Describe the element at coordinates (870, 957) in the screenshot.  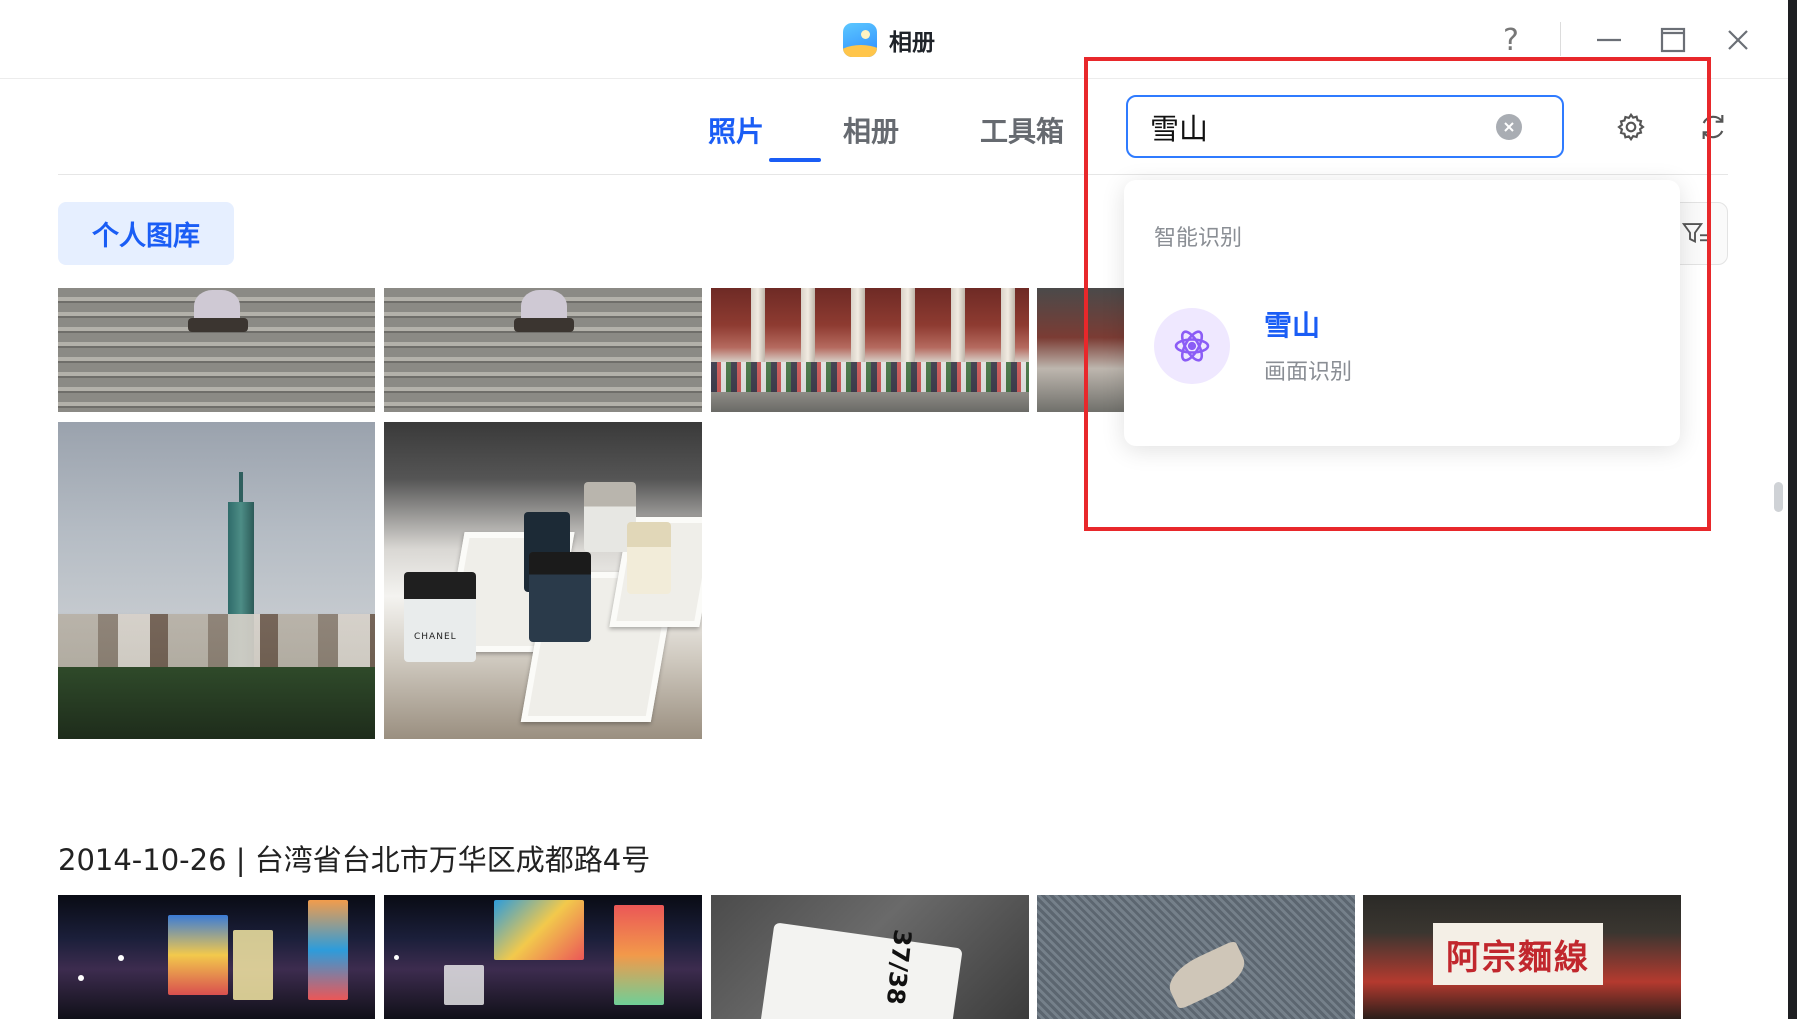
I see `photo-thumbnail: 37/38` at that location.